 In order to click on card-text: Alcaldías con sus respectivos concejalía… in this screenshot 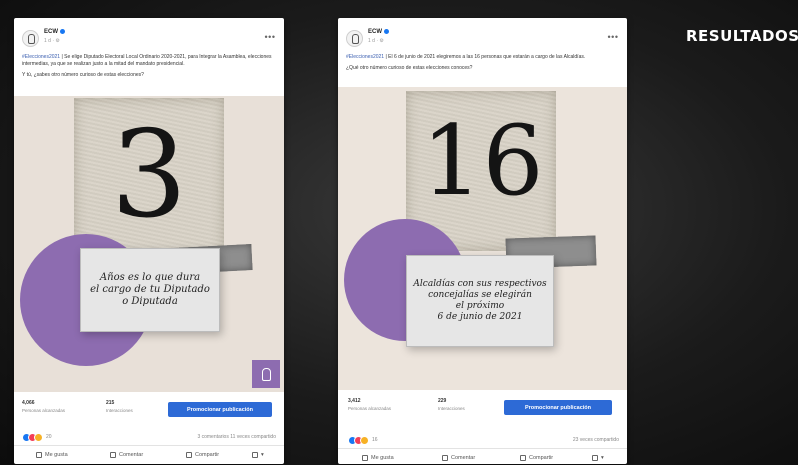, I will do `click(480, 300)`.